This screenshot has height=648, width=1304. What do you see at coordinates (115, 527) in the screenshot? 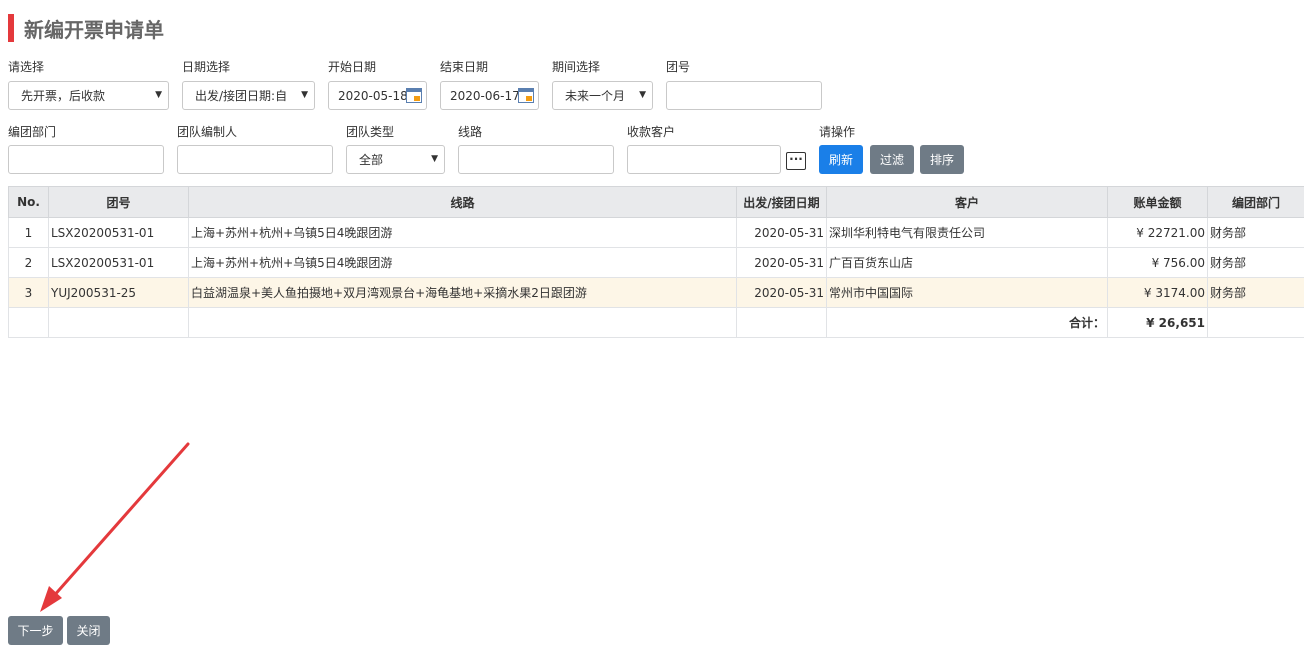
I see `annotation-arrow` at bounding box center [115, 527].